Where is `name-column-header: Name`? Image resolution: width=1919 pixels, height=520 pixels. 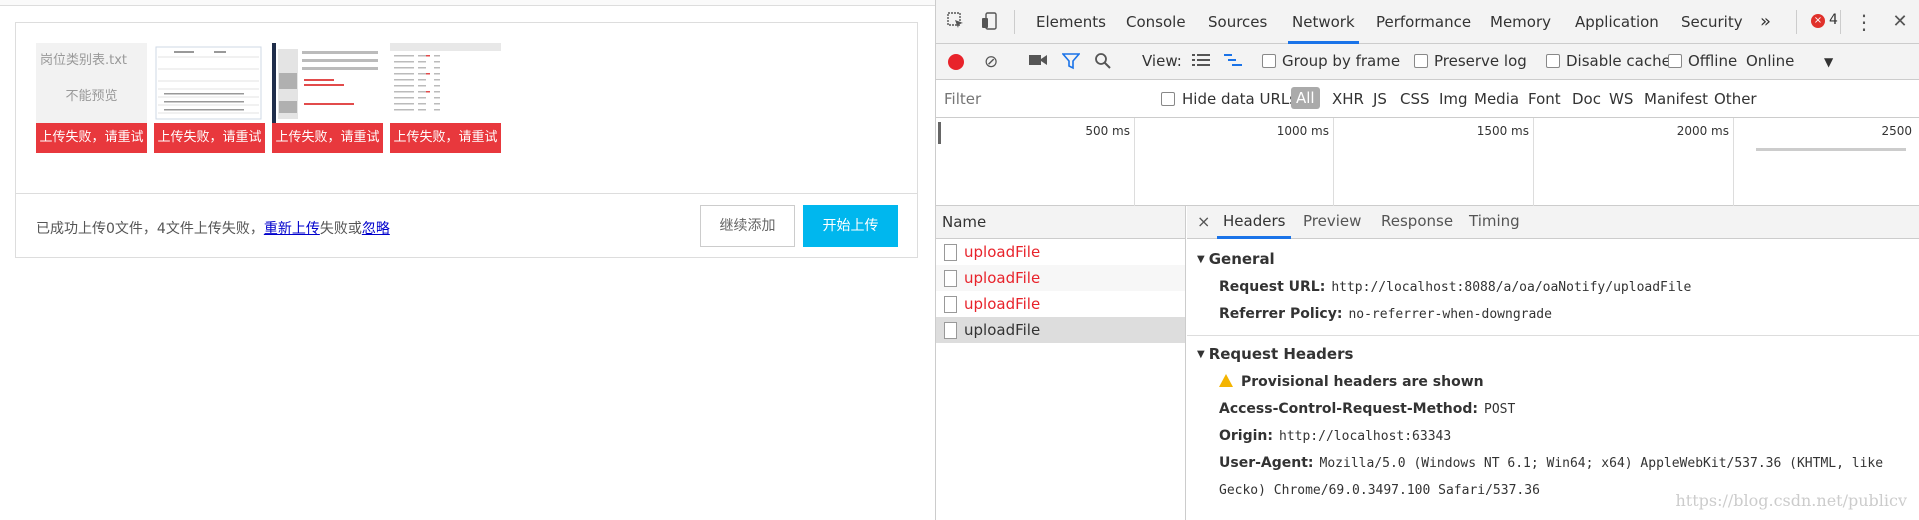
name-column-header: Name is located at coordinates (1060, 222).